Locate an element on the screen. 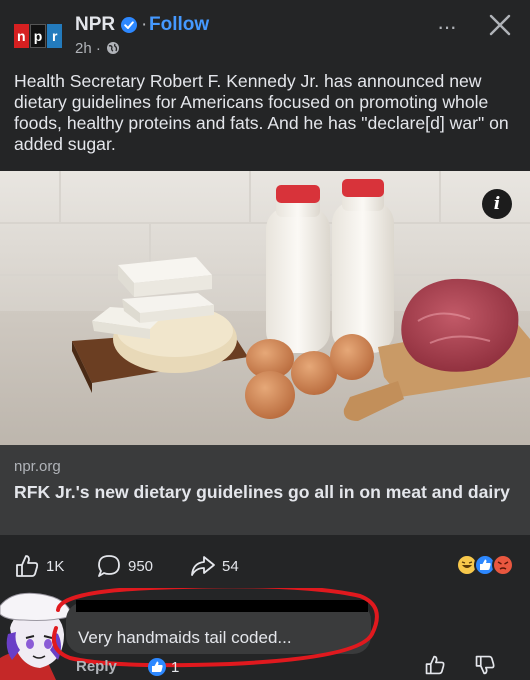  logo-letter-p: p is located at coordinates (38, 36).